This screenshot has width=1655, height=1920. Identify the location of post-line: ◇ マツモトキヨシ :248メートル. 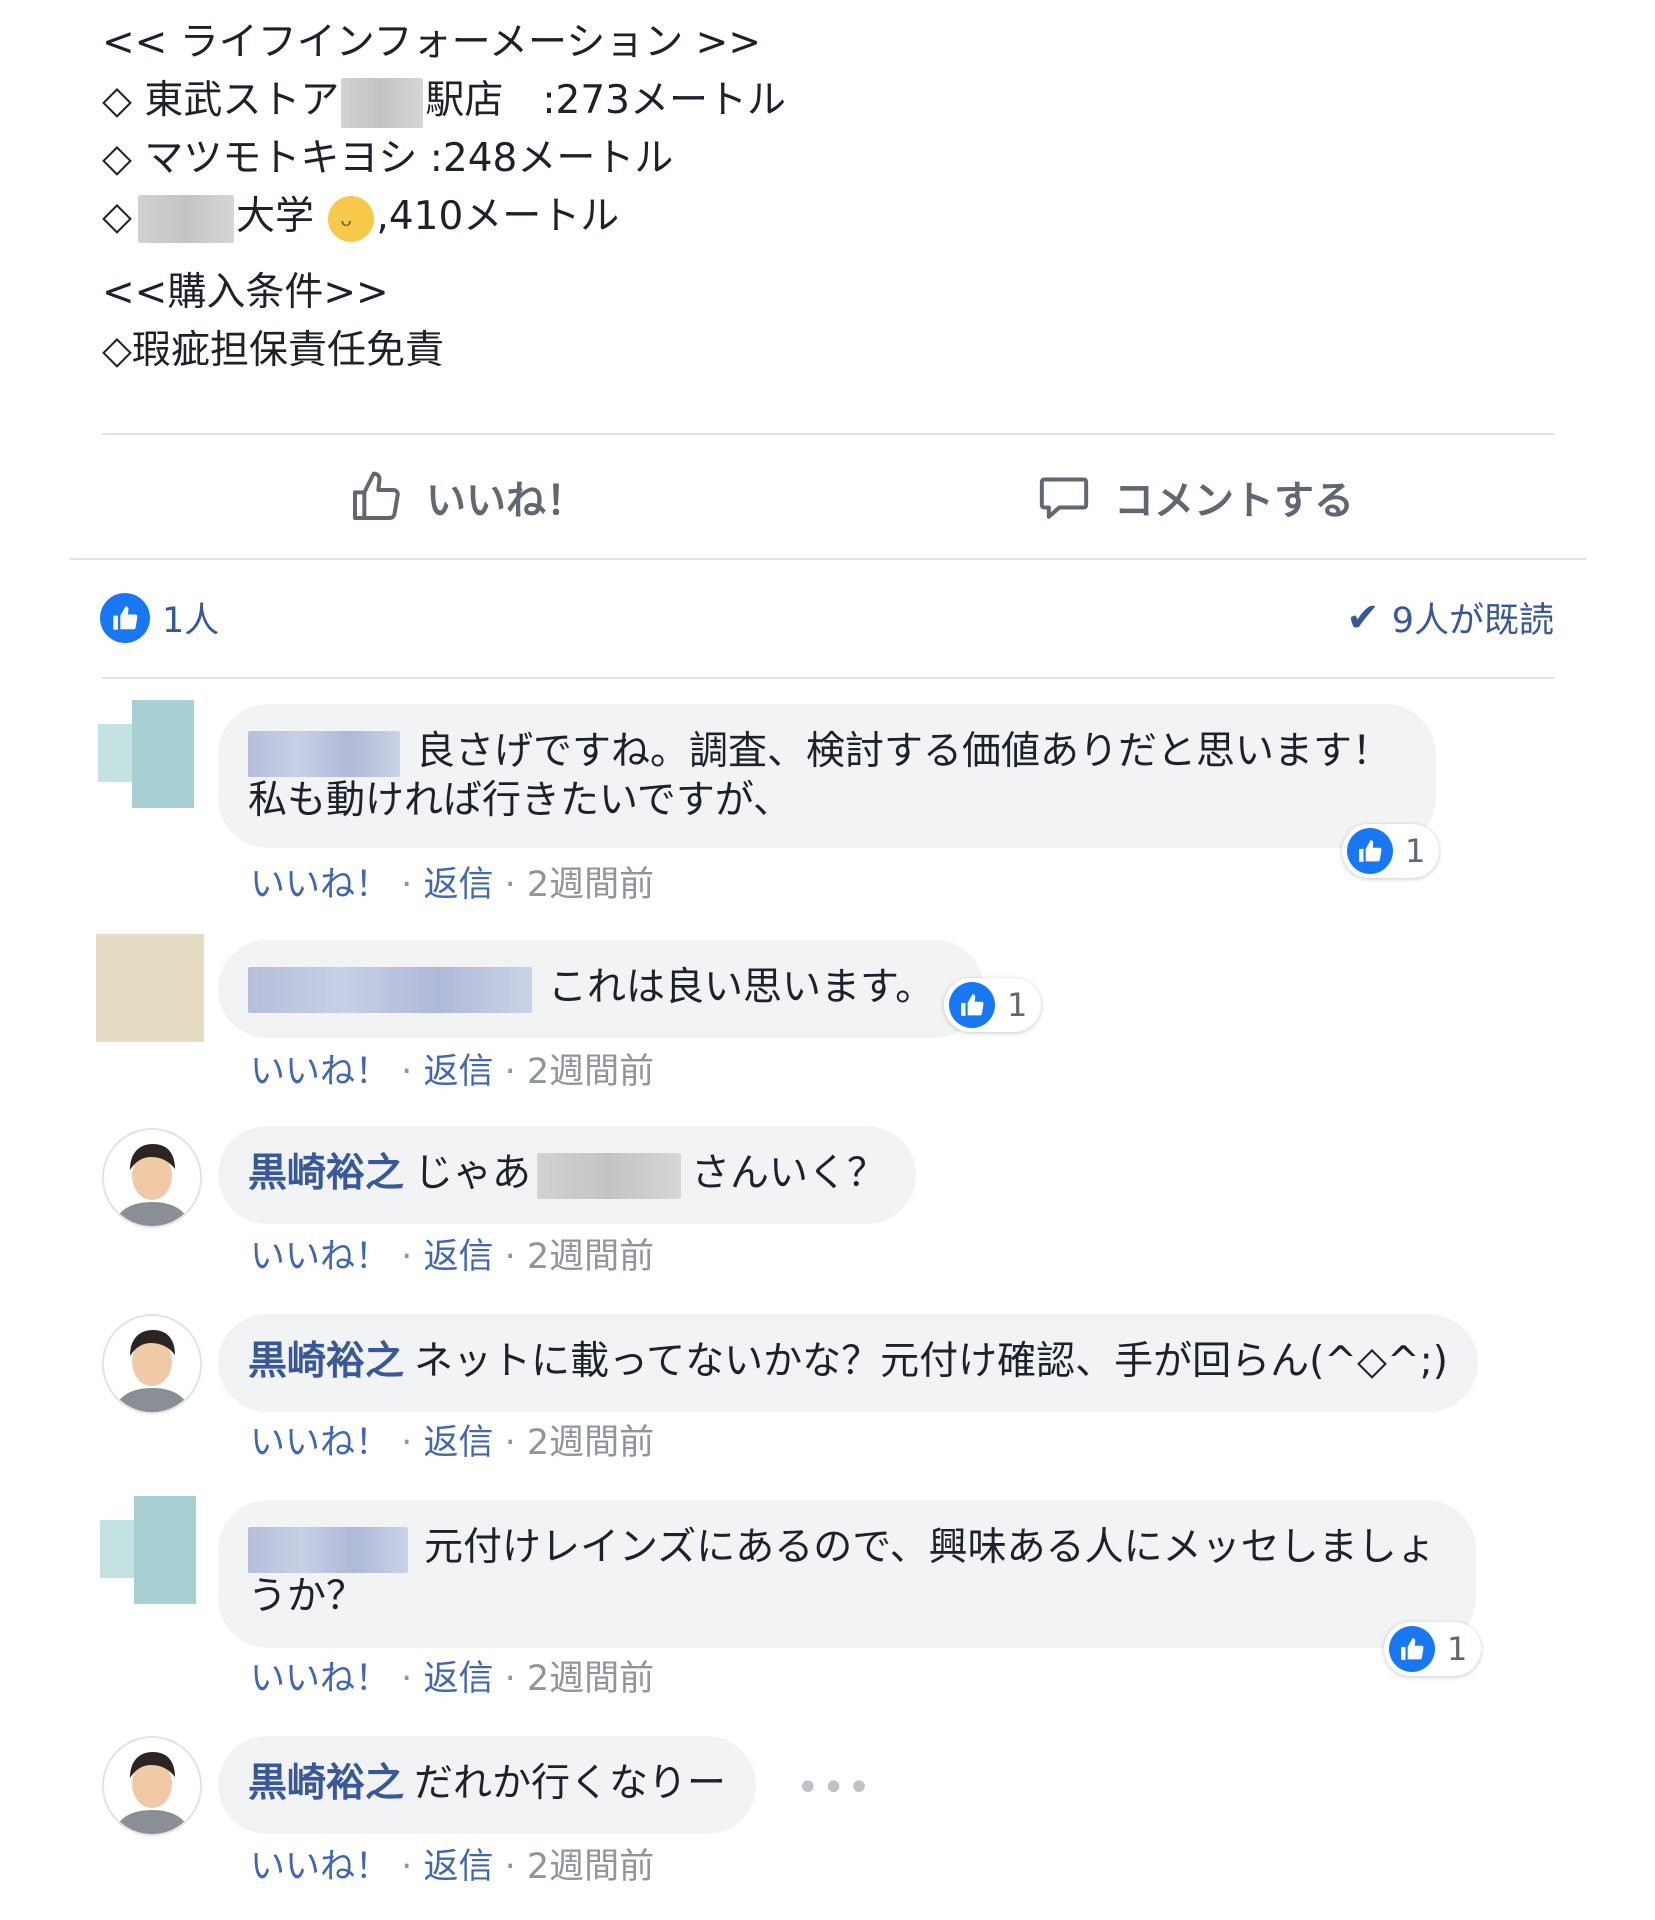
(388, 158).